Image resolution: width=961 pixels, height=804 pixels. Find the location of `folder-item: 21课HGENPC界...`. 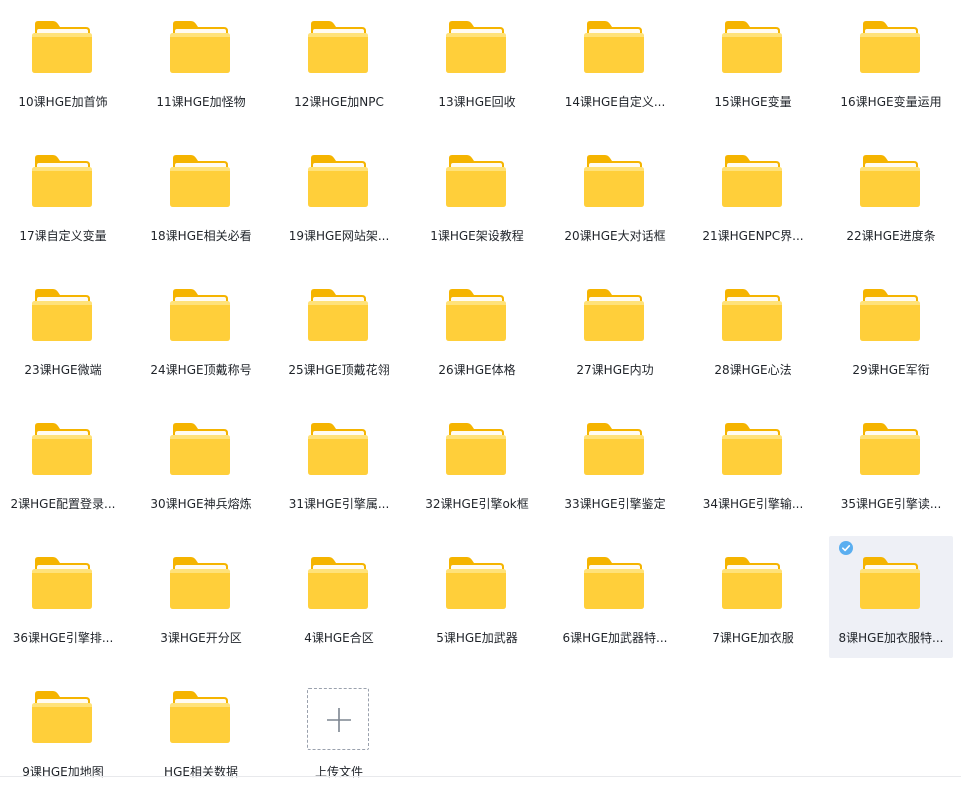

folder-item: 21课HGENPC界... is located at coordinates (753, 195).